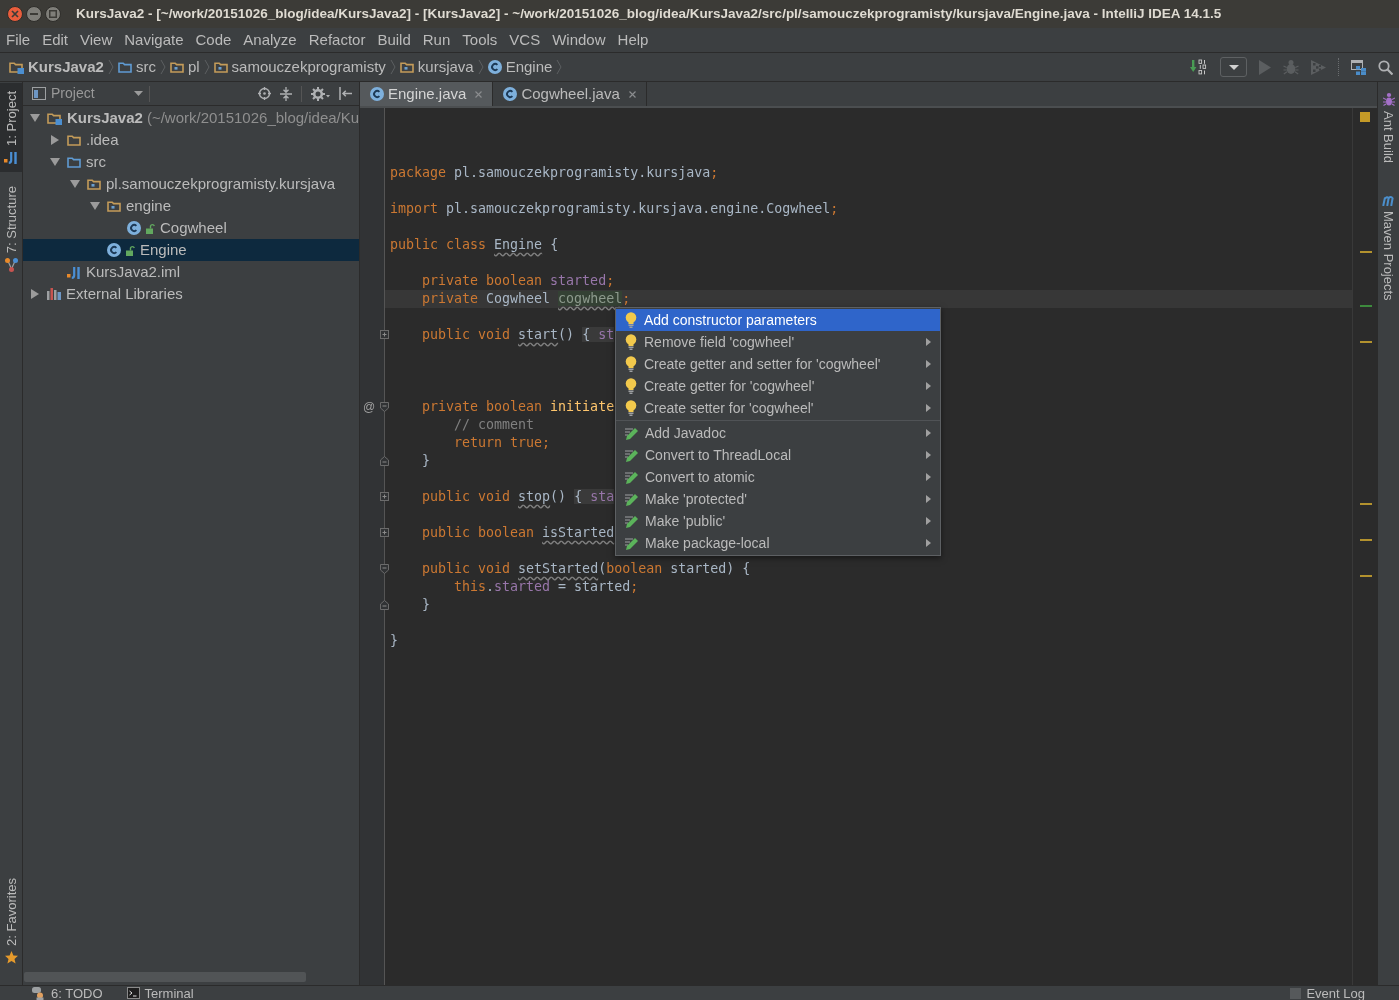 Image resolution: width=1399 pixels, height=1000 pixels. Describe the element at coordinates (39, 93) in the screenshot. I see `panel-icon` at that location.